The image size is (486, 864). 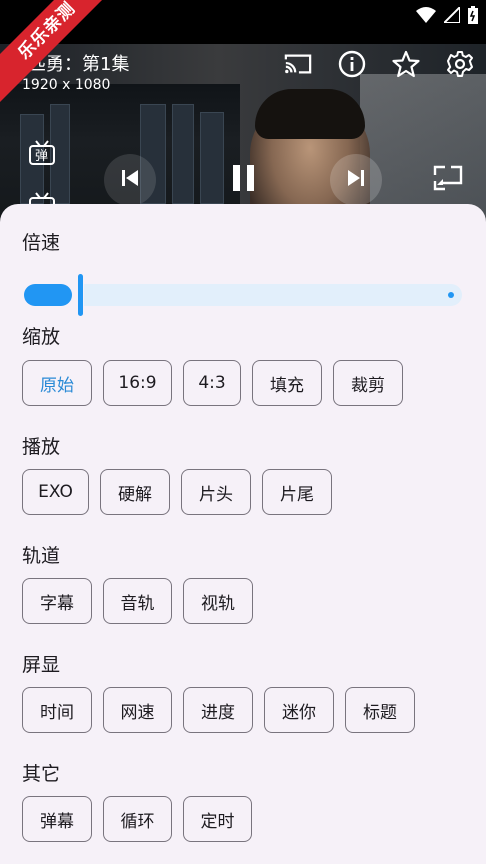 What do you see at coordinates (310, 114) in the screenshot?
I see `video-frame-hair` at bounding box center [310, 114].